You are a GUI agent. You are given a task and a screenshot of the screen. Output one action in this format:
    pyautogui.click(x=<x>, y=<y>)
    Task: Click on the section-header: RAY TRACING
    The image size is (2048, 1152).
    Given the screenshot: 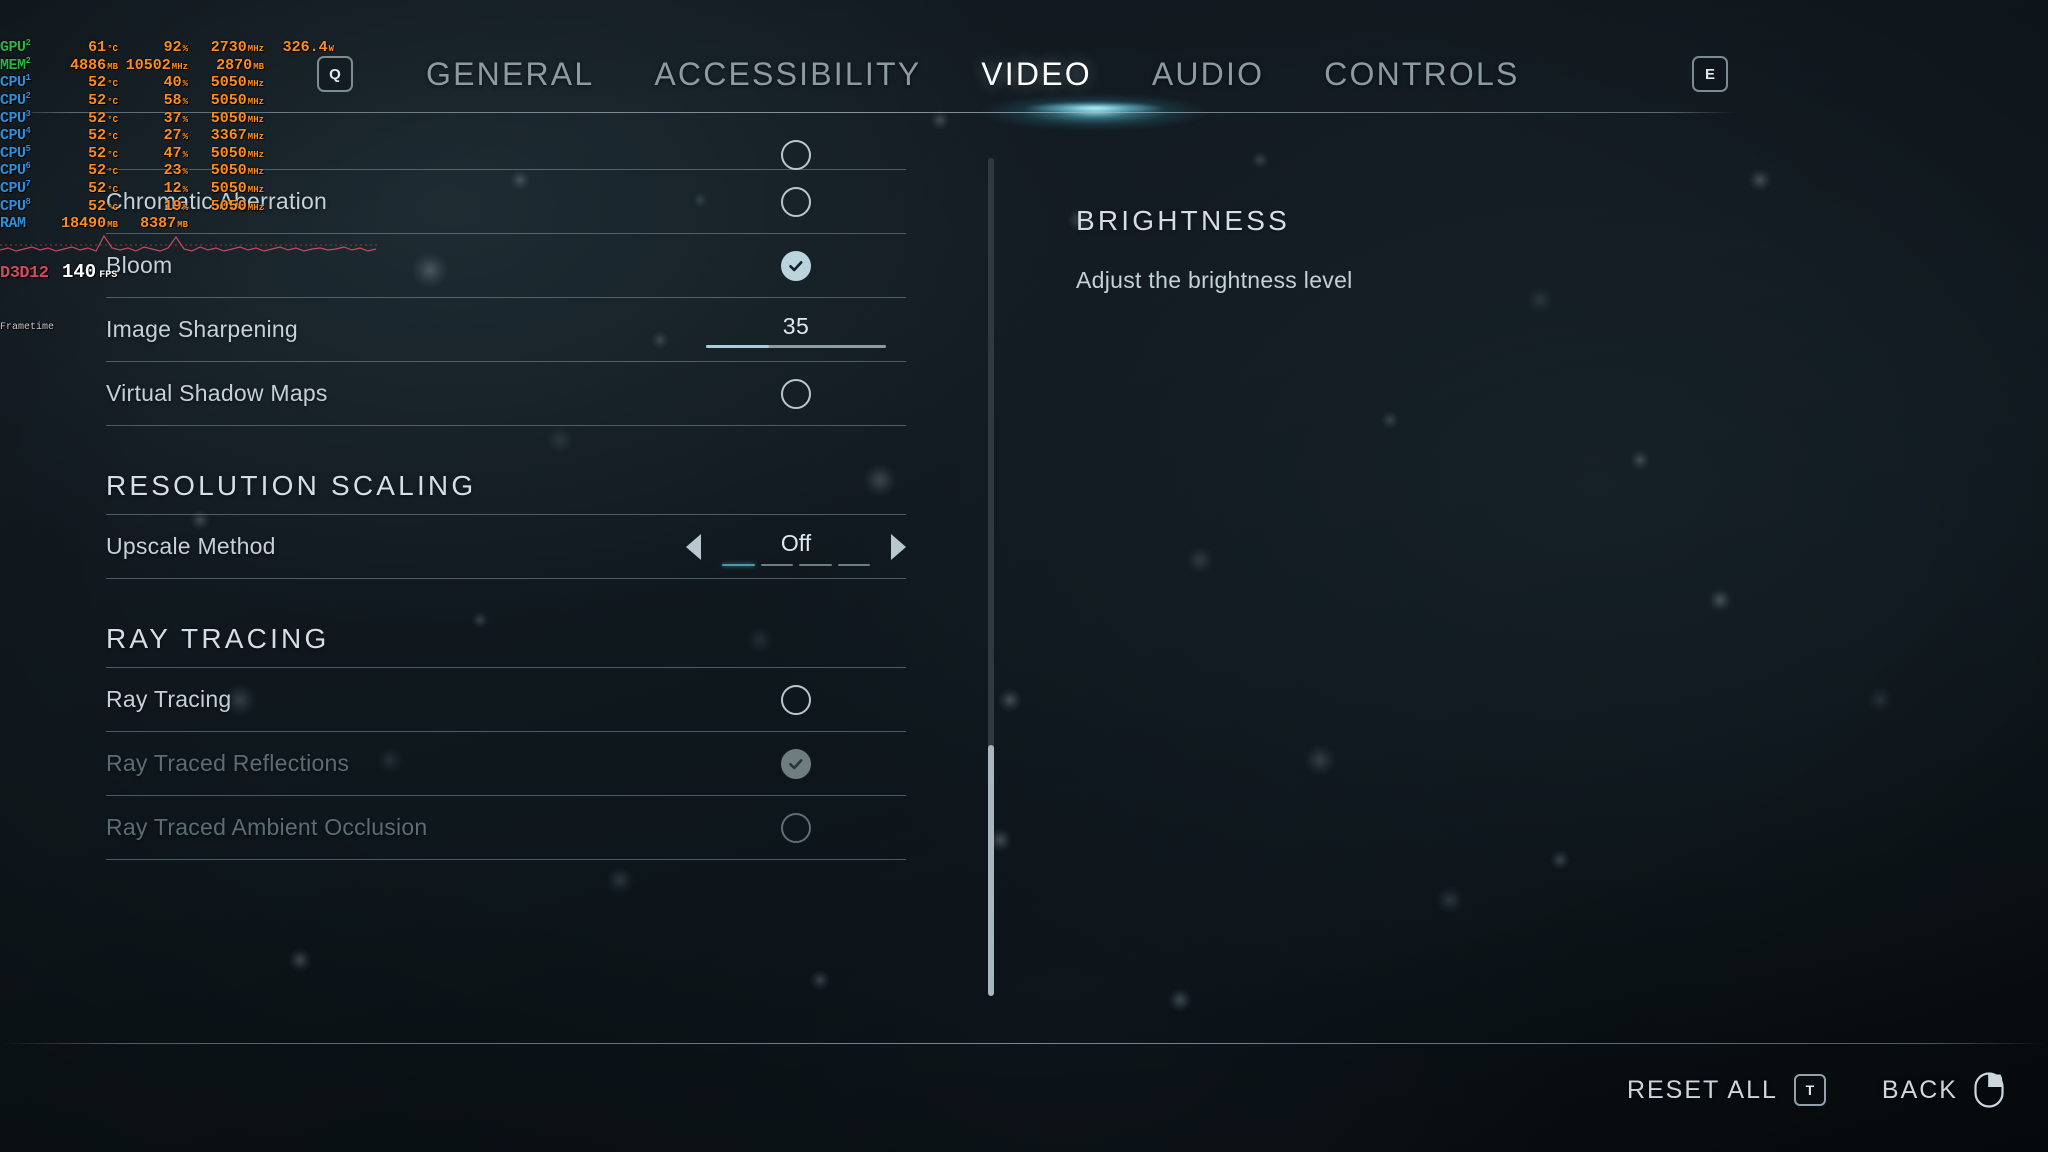 What is the action you would take?
    pyautogui.click(x=506, y=623)
    